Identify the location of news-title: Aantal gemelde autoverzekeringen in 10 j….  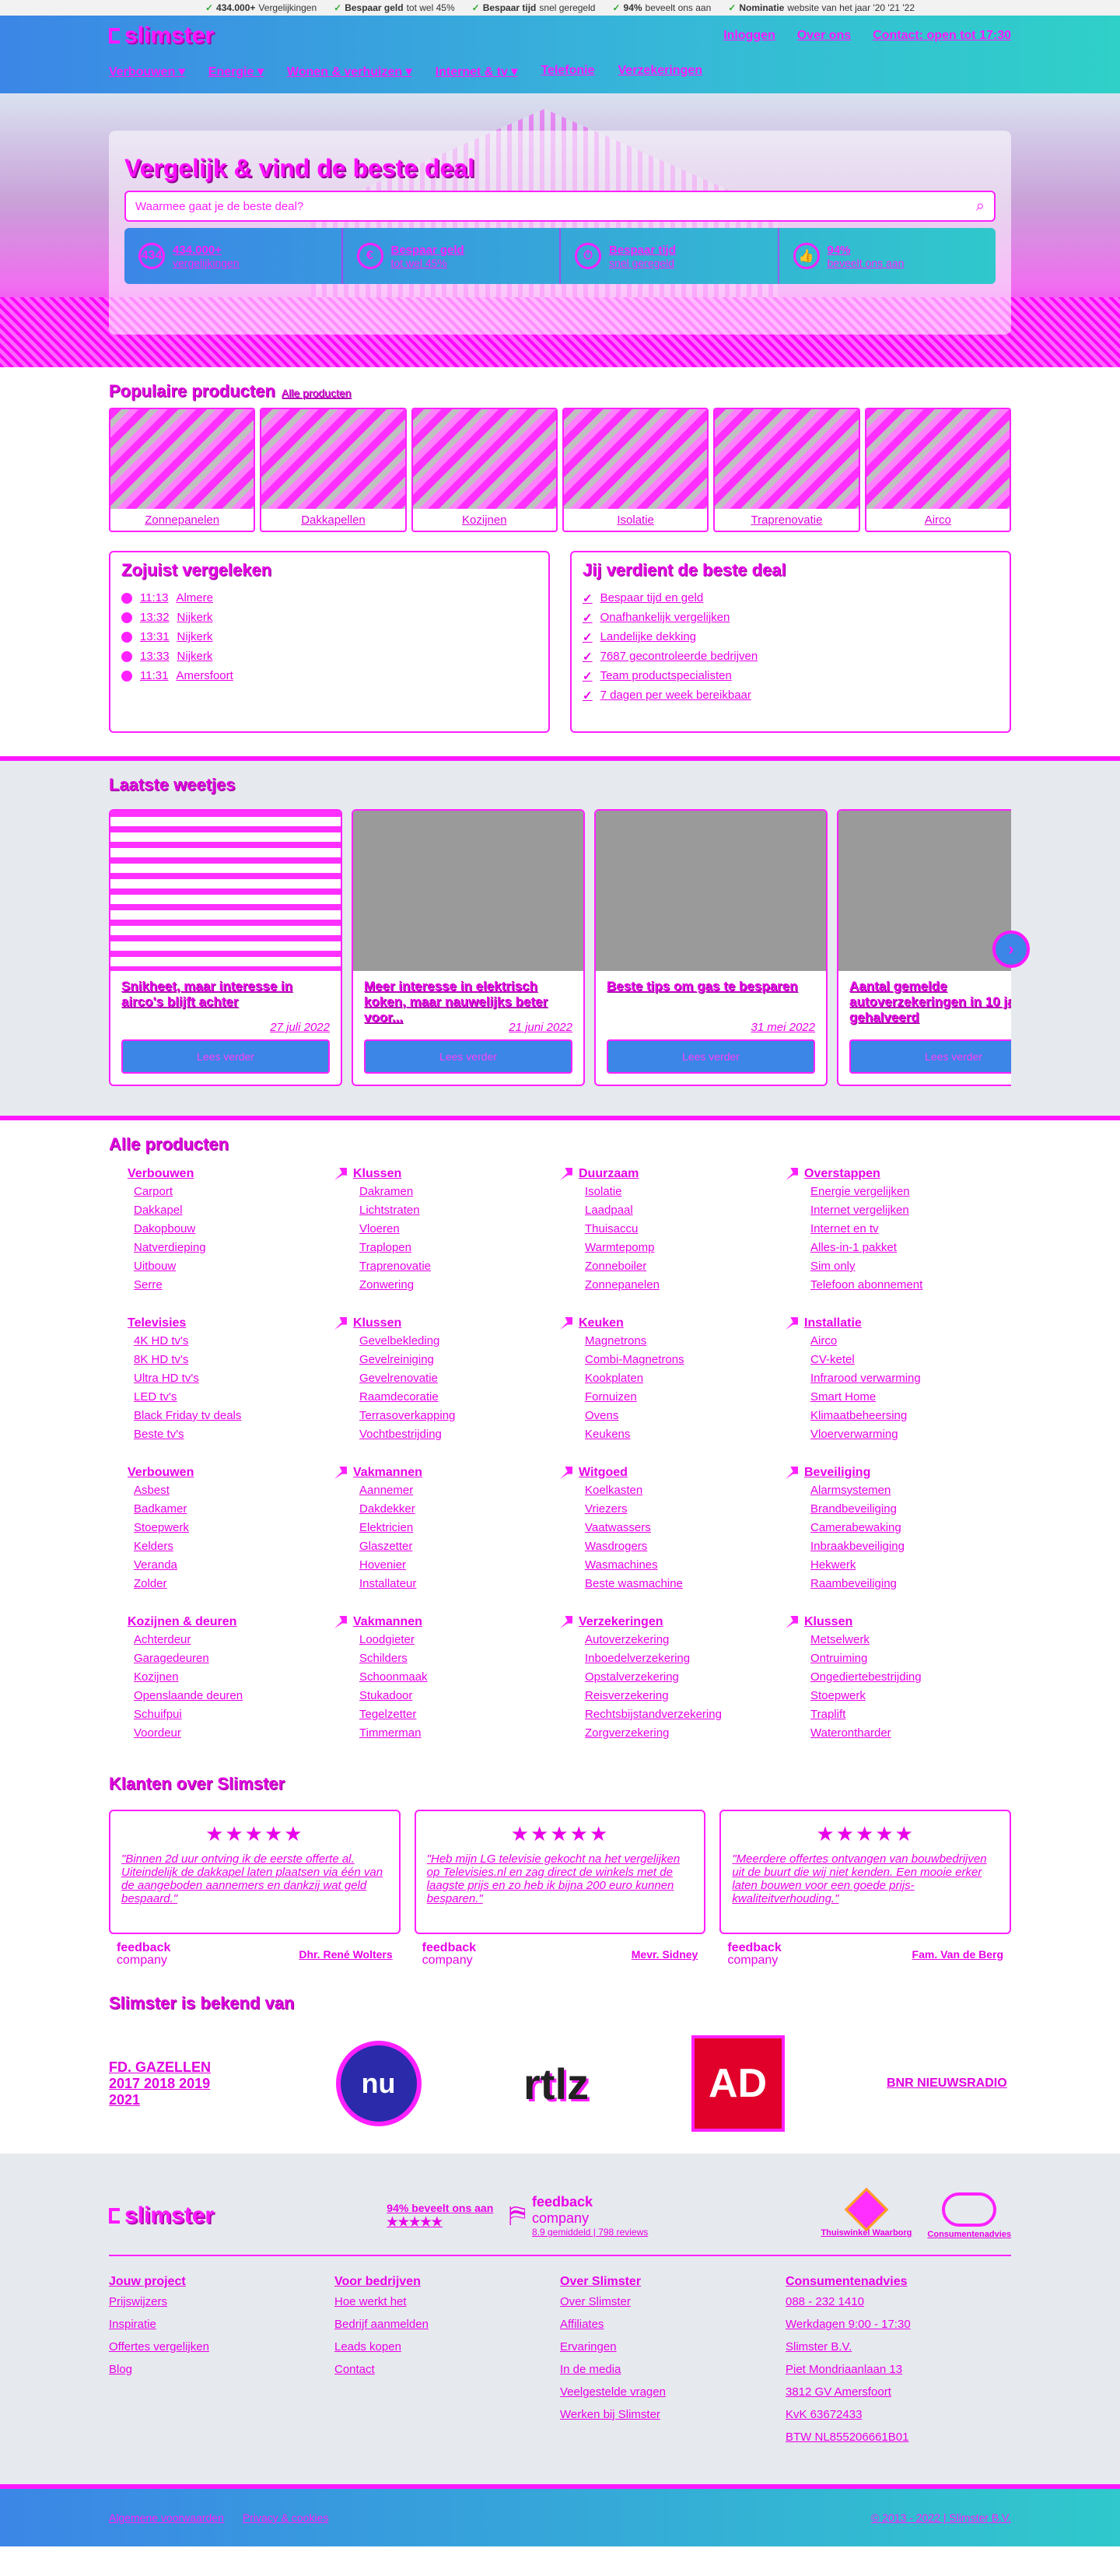
(925, 998).